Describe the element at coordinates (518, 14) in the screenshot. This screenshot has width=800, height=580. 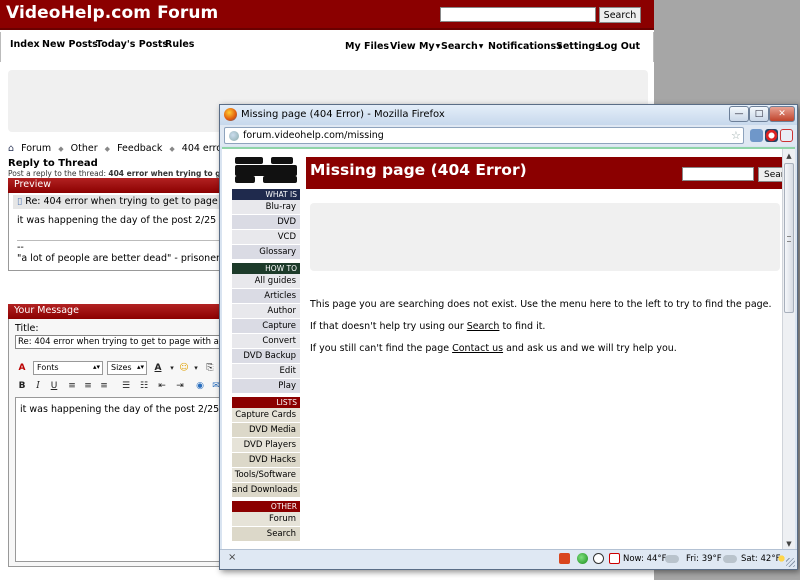
I see `forum-search-input` at that location.